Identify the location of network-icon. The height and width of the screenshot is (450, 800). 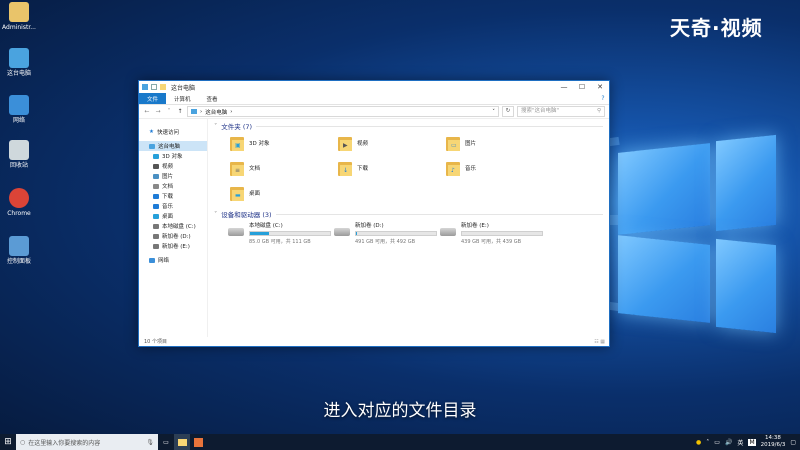
(19, 105).